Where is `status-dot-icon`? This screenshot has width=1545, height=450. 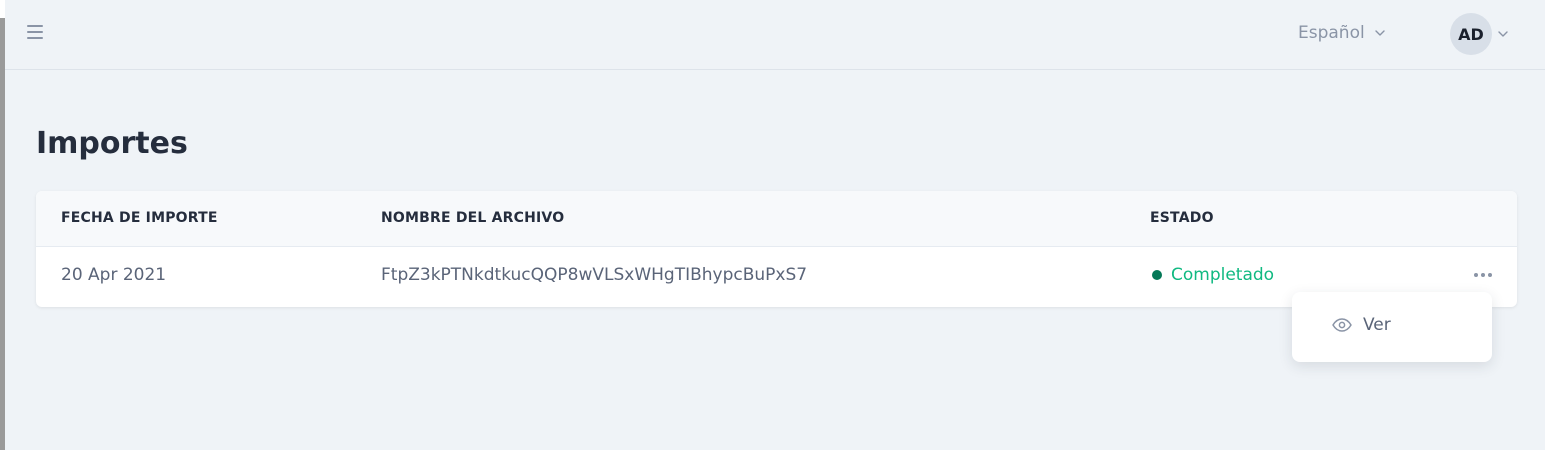 status-dot-icon is located at coordinates (1157, 275).